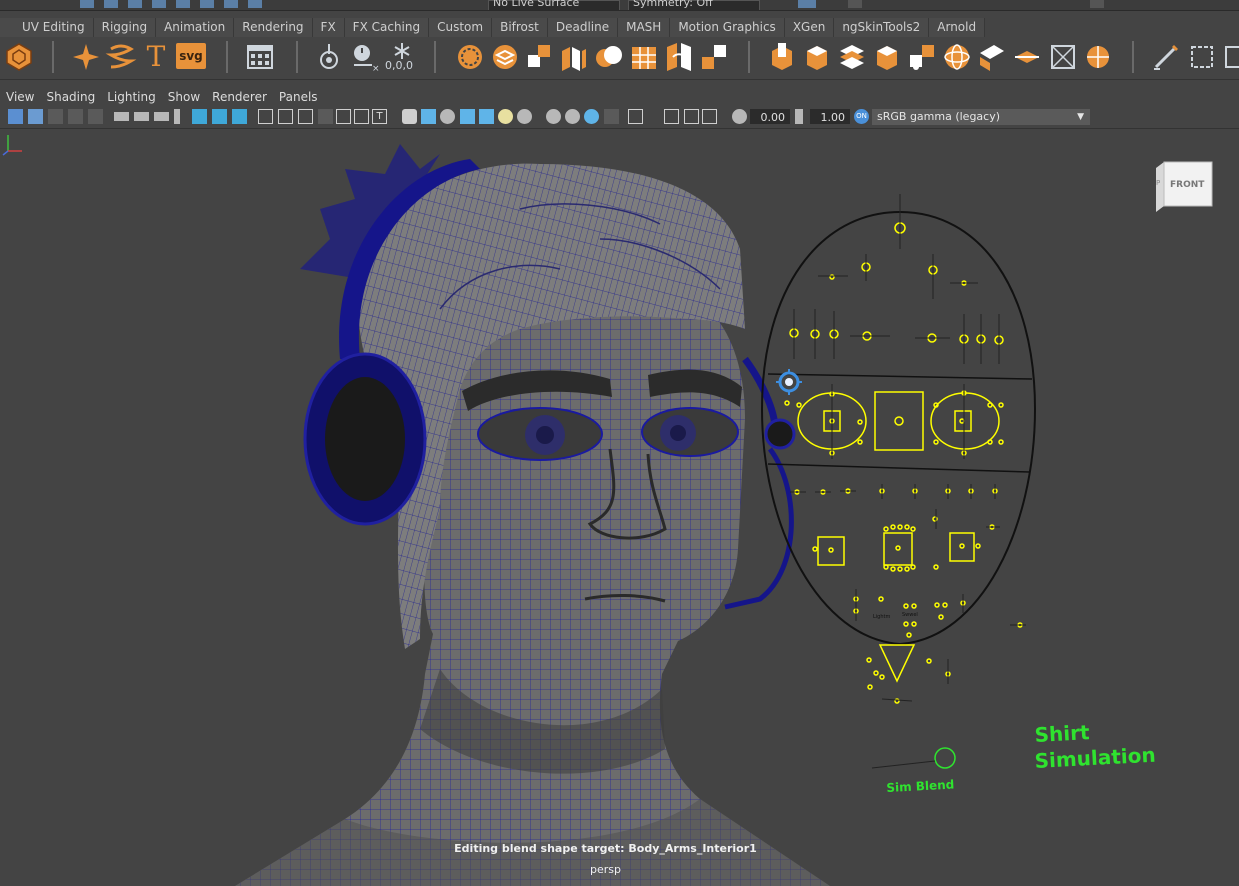 The image size is (1239, 886). Describe the element at coordinates (505, 116) in the screenshot. I see `use-lights-icon` at that location.